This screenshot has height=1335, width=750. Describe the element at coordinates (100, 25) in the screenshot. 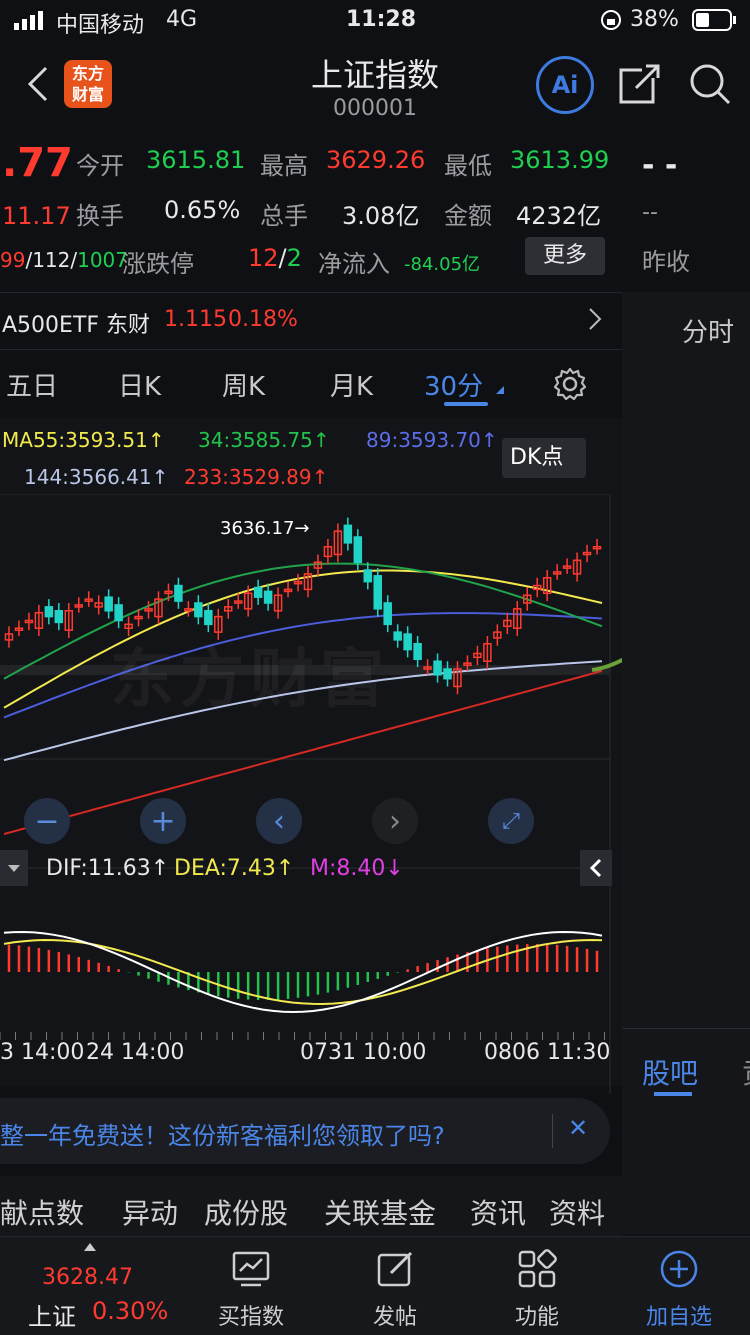

I see `carrier-name: 中国移动` at that location.